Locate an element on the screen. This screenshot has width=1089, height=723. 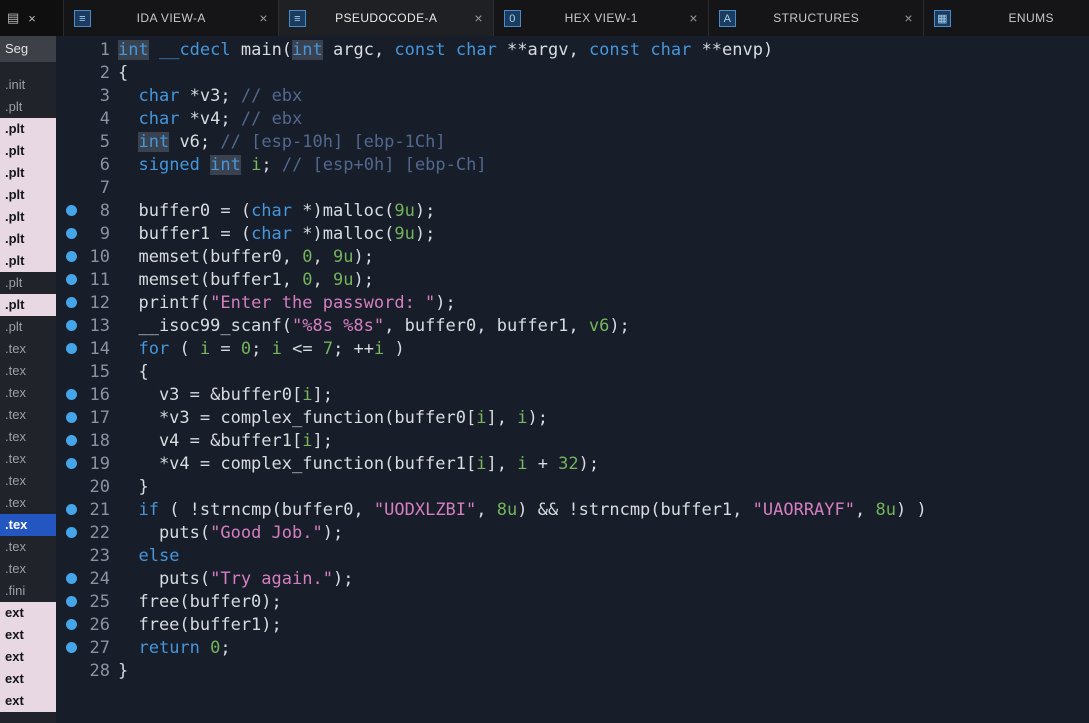
code-line-27: 27 return 0; is located at coordinates (572, 647).